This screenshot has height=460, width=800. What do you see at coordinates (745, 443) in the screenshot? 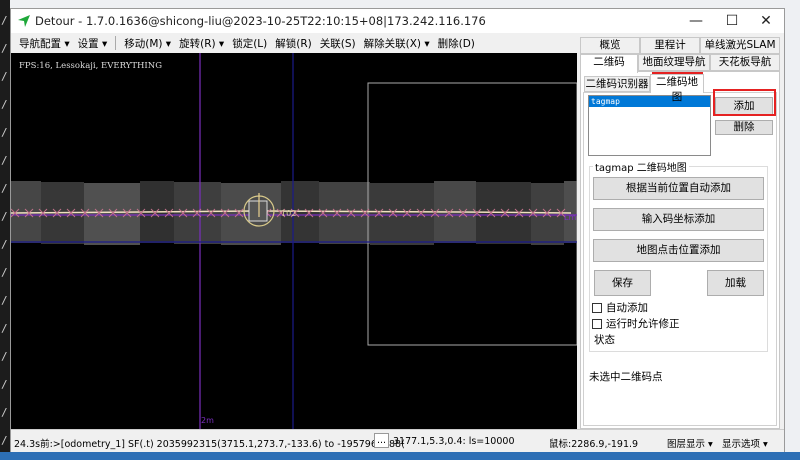
I see `display-options-dropdown: 显示选项 ▾` at bounding box center [745, 443].